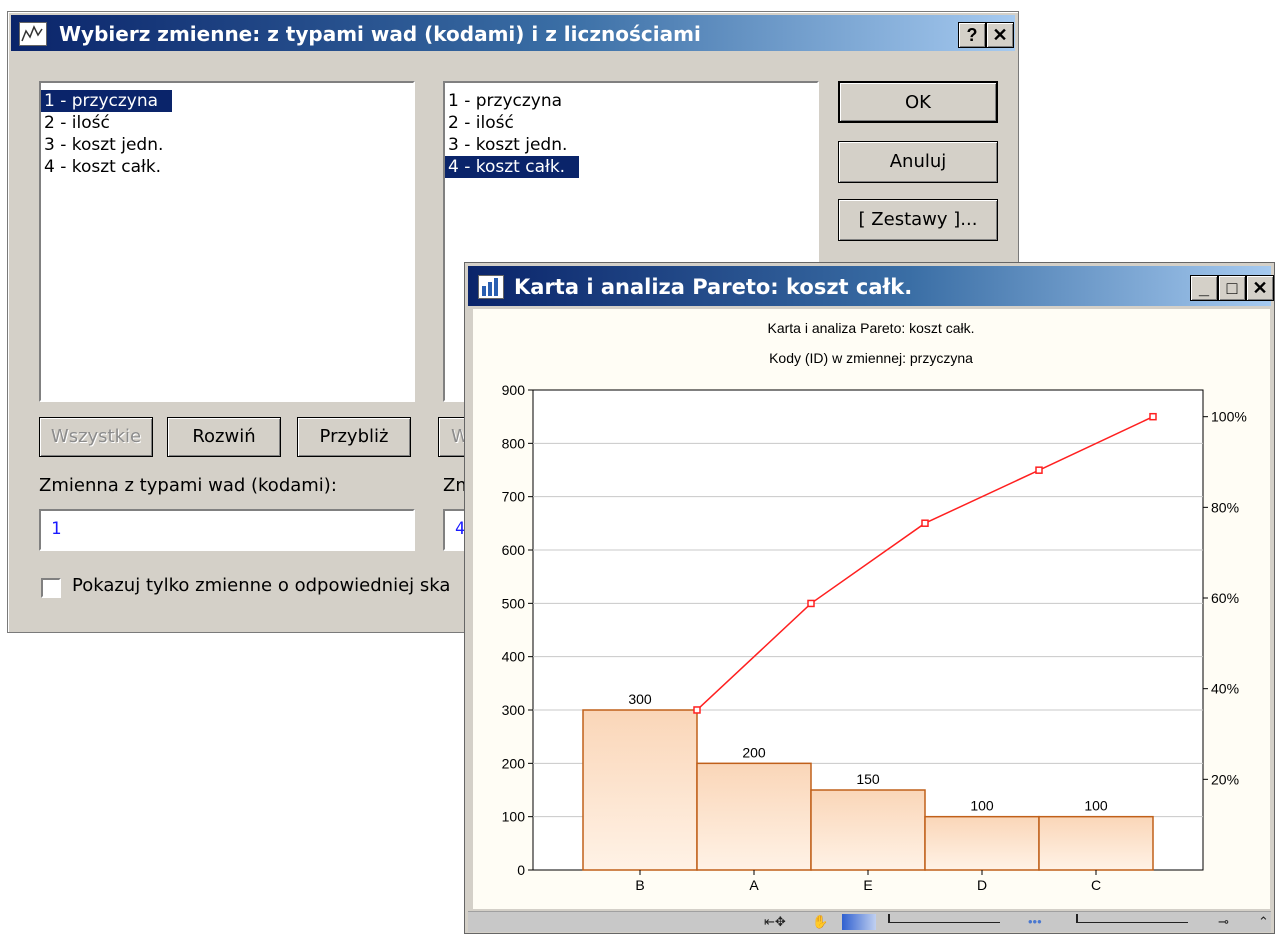 Image resolution: width=1275 pixels, height=934 pixels. I want to click on right-list-item: 2 - ilość, so click(631, 123).